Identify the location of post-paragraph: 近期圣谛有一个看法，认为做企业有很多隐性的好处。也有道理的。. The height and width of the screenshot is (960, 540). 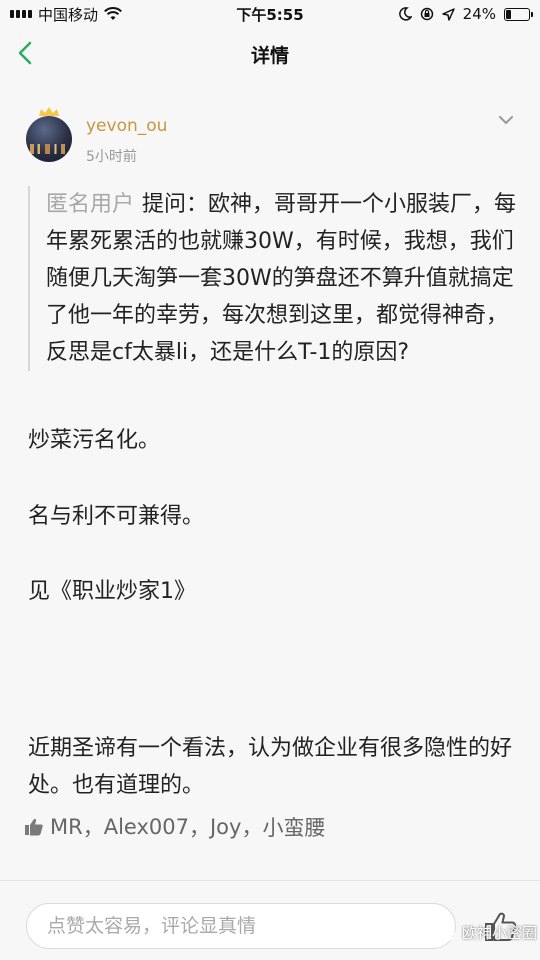
(270, 767).